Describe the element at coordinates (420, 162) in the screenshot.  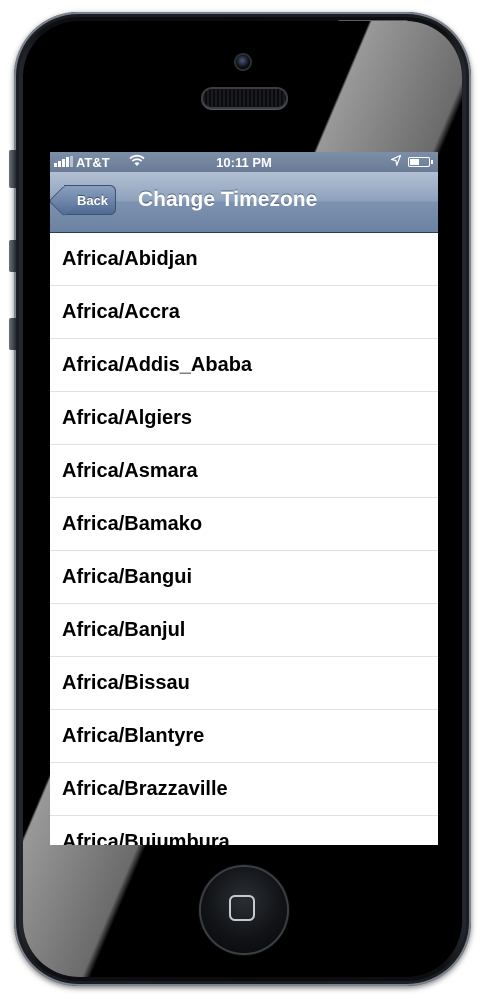
I see `battery-icon` at that location.